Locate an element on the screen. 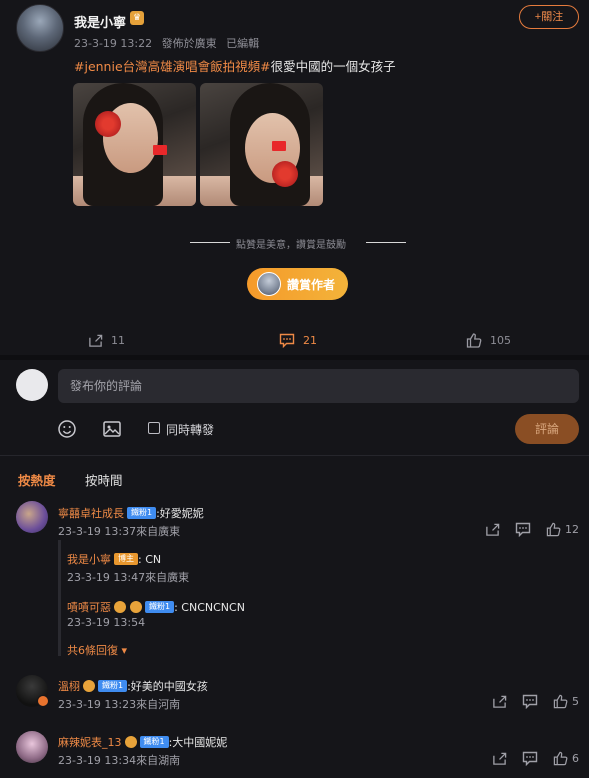 The width and height of the screenshot is (589, 778). share-count: 11 is located at coordinates (118, 340).